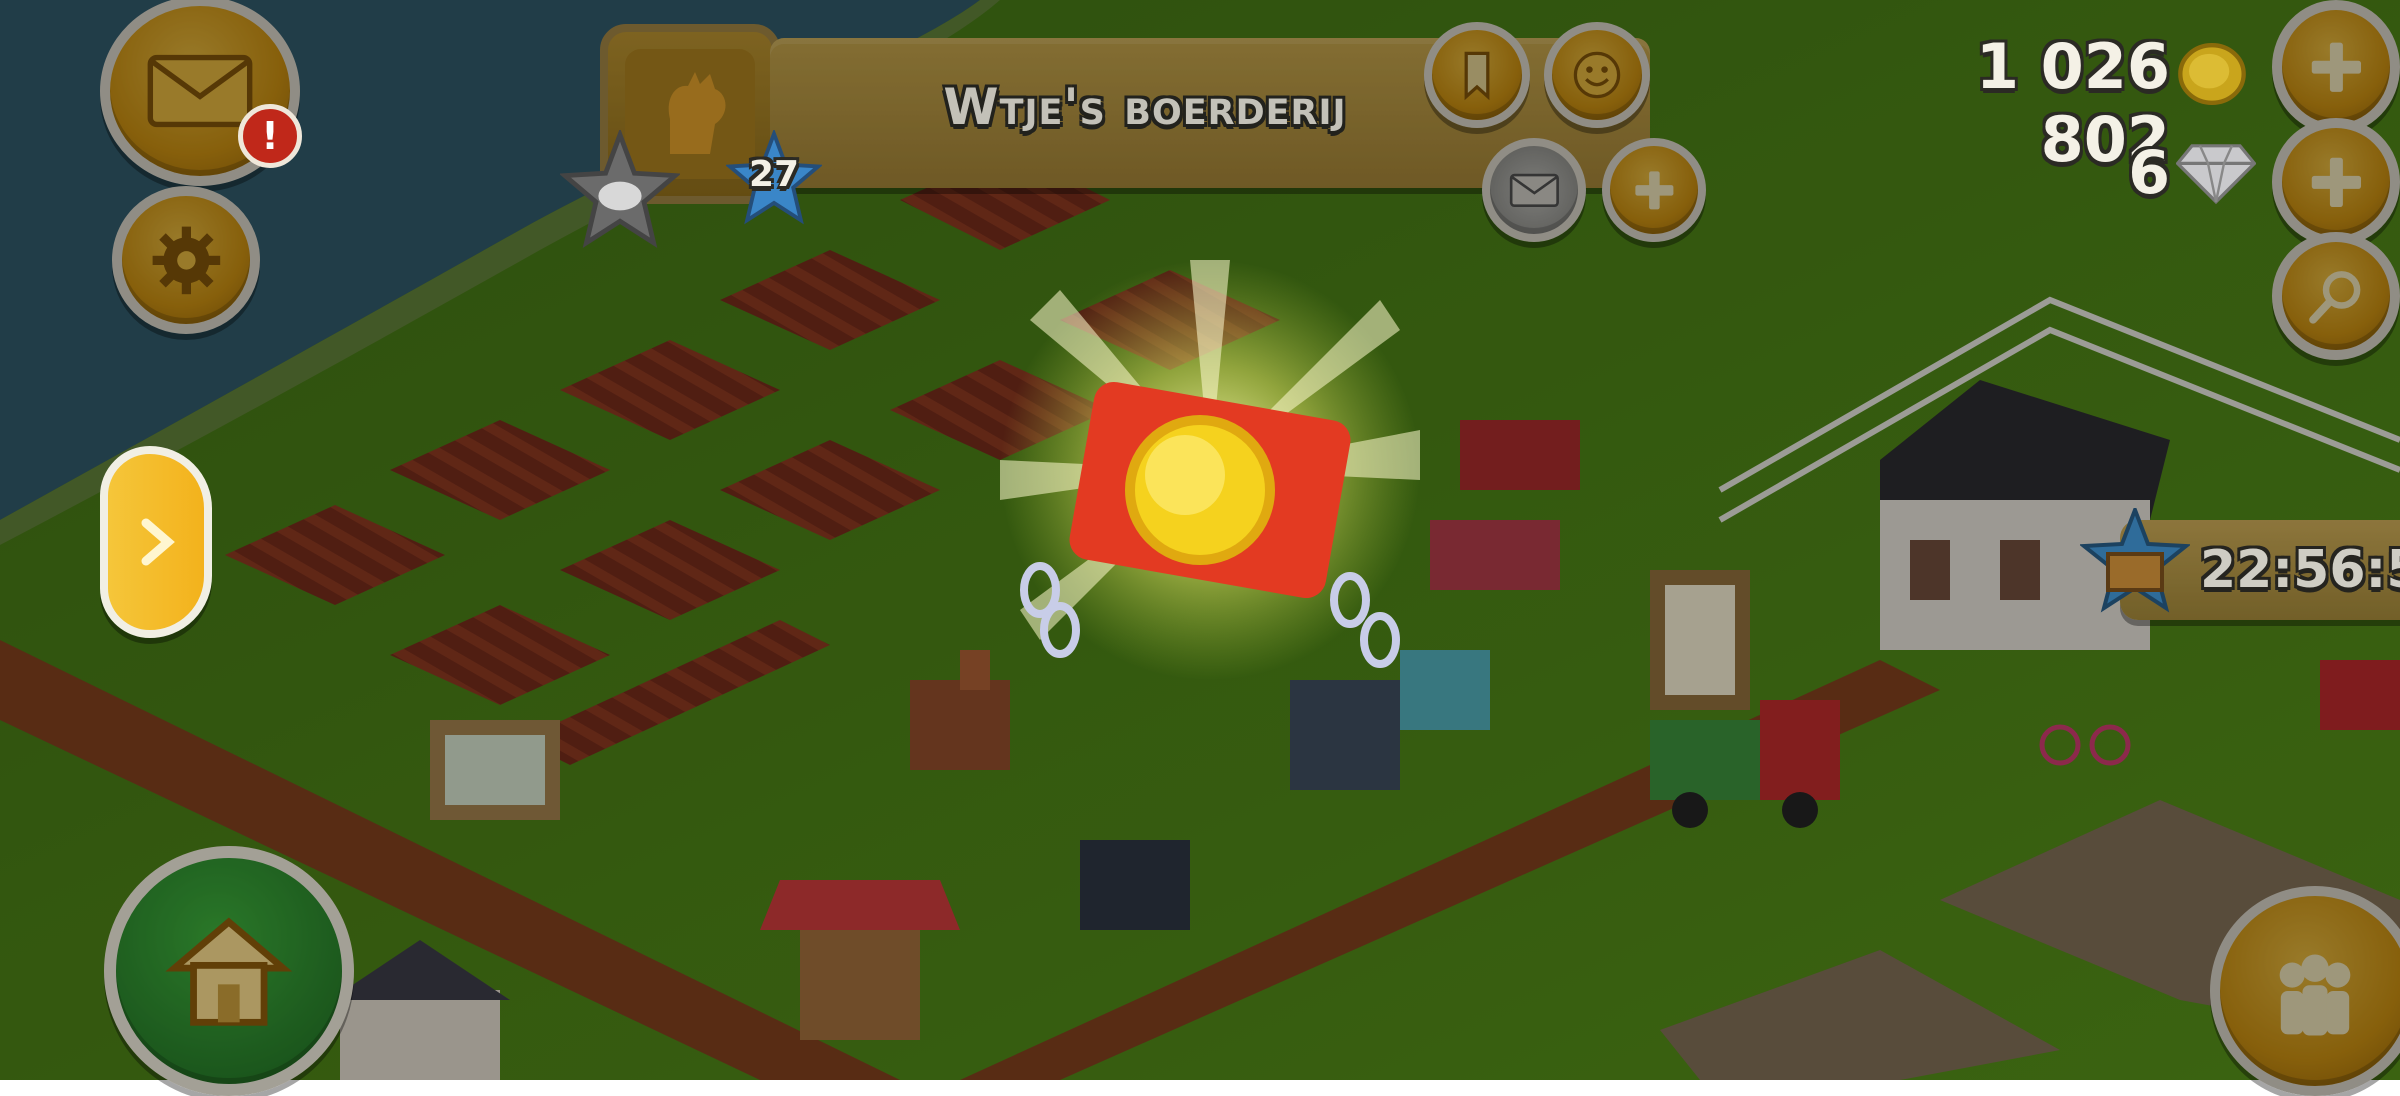  Describe the element at coordinates (2149, 173) in the screenshot. I see `diamonds-counter: 6` at that location.